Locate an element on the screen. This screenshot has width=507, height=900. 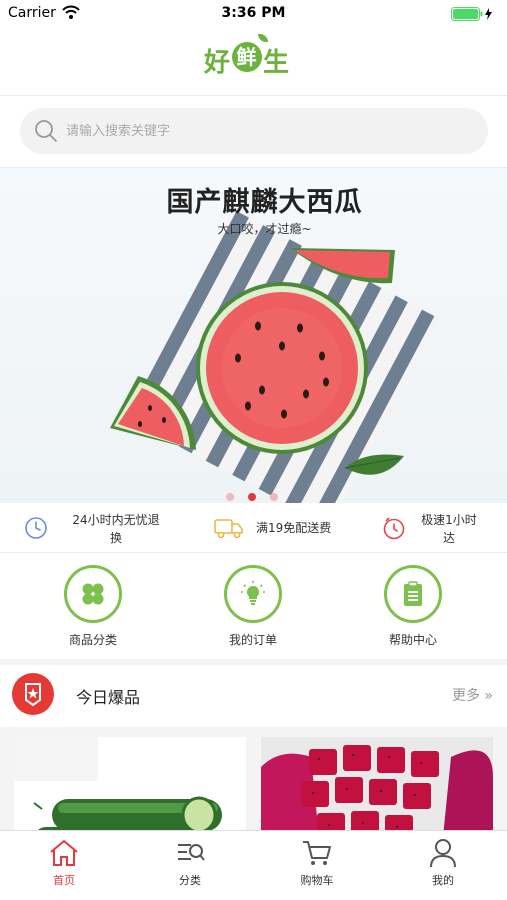
service-text-line: 满19免配送费 is located at coordinates (294, 528).